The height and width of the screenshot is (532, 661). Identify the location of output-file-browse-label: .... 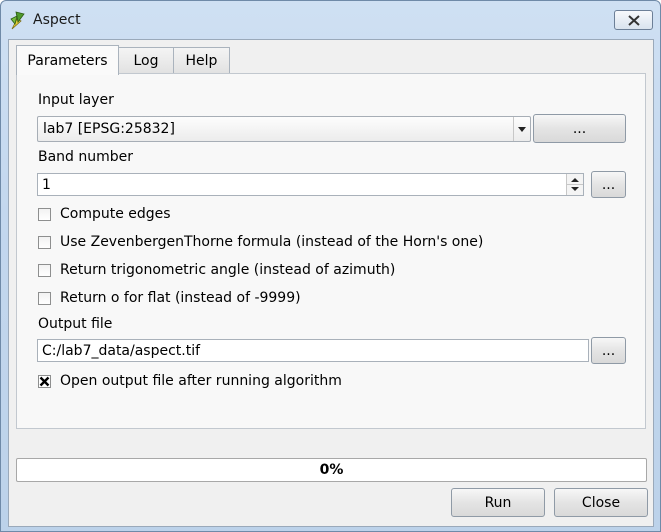
(608, 350).